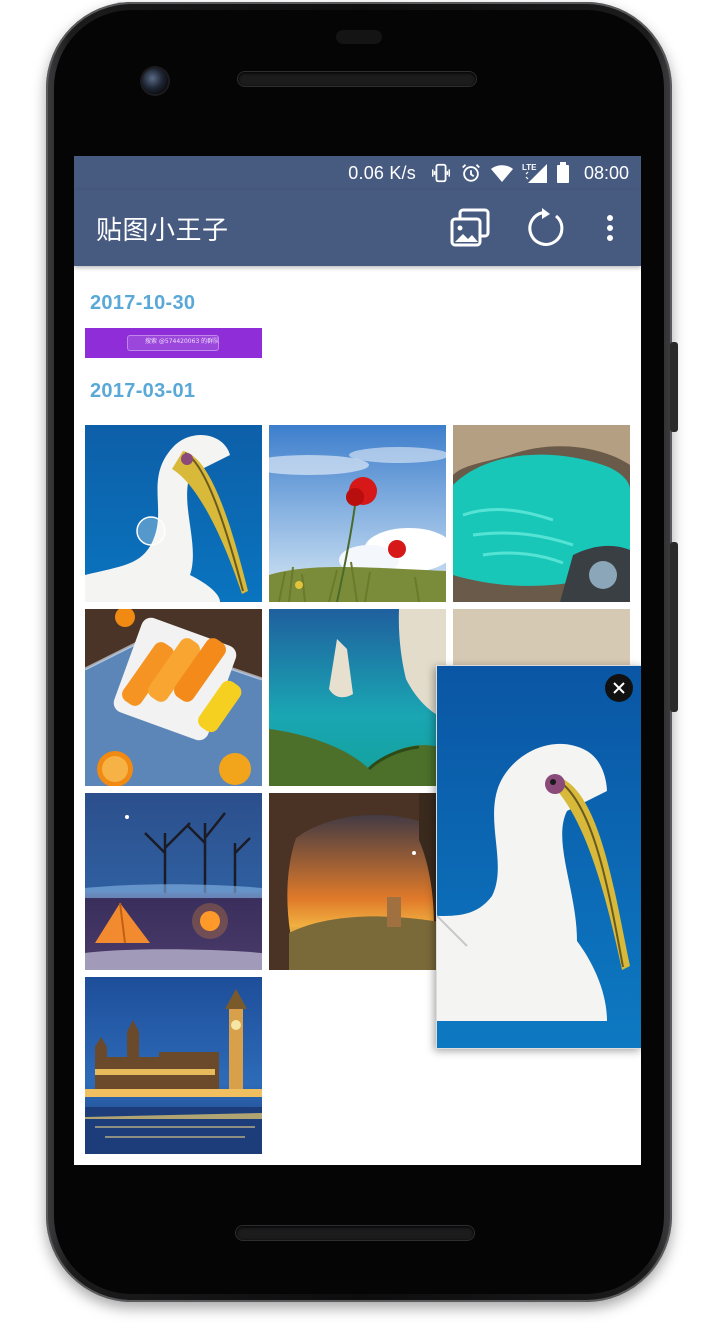  Describe the element at coordinates (173, 1065) in the screenshot. I see `photo-big-ben-night` at that location.